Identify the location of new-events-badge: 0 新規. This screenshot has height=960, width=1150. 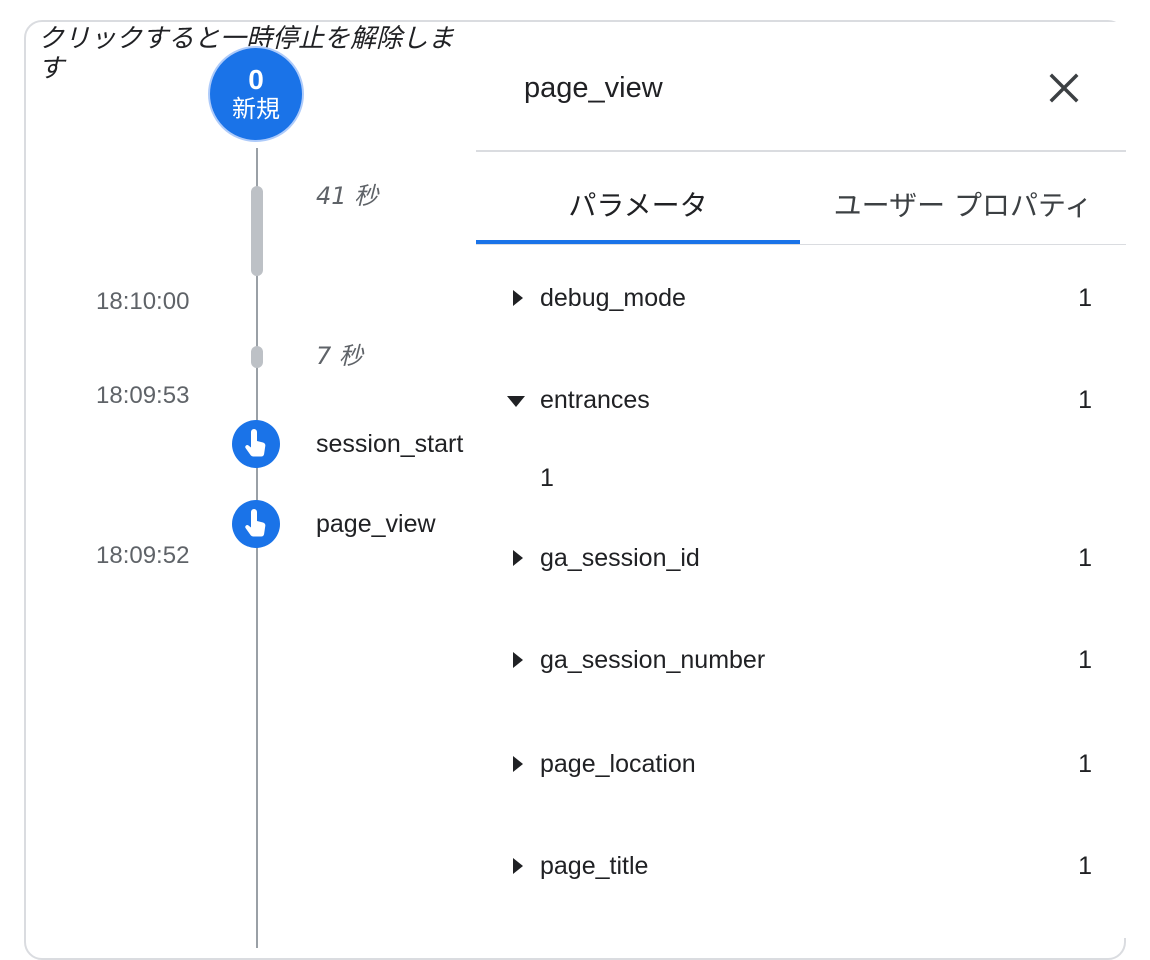
(256, 94).